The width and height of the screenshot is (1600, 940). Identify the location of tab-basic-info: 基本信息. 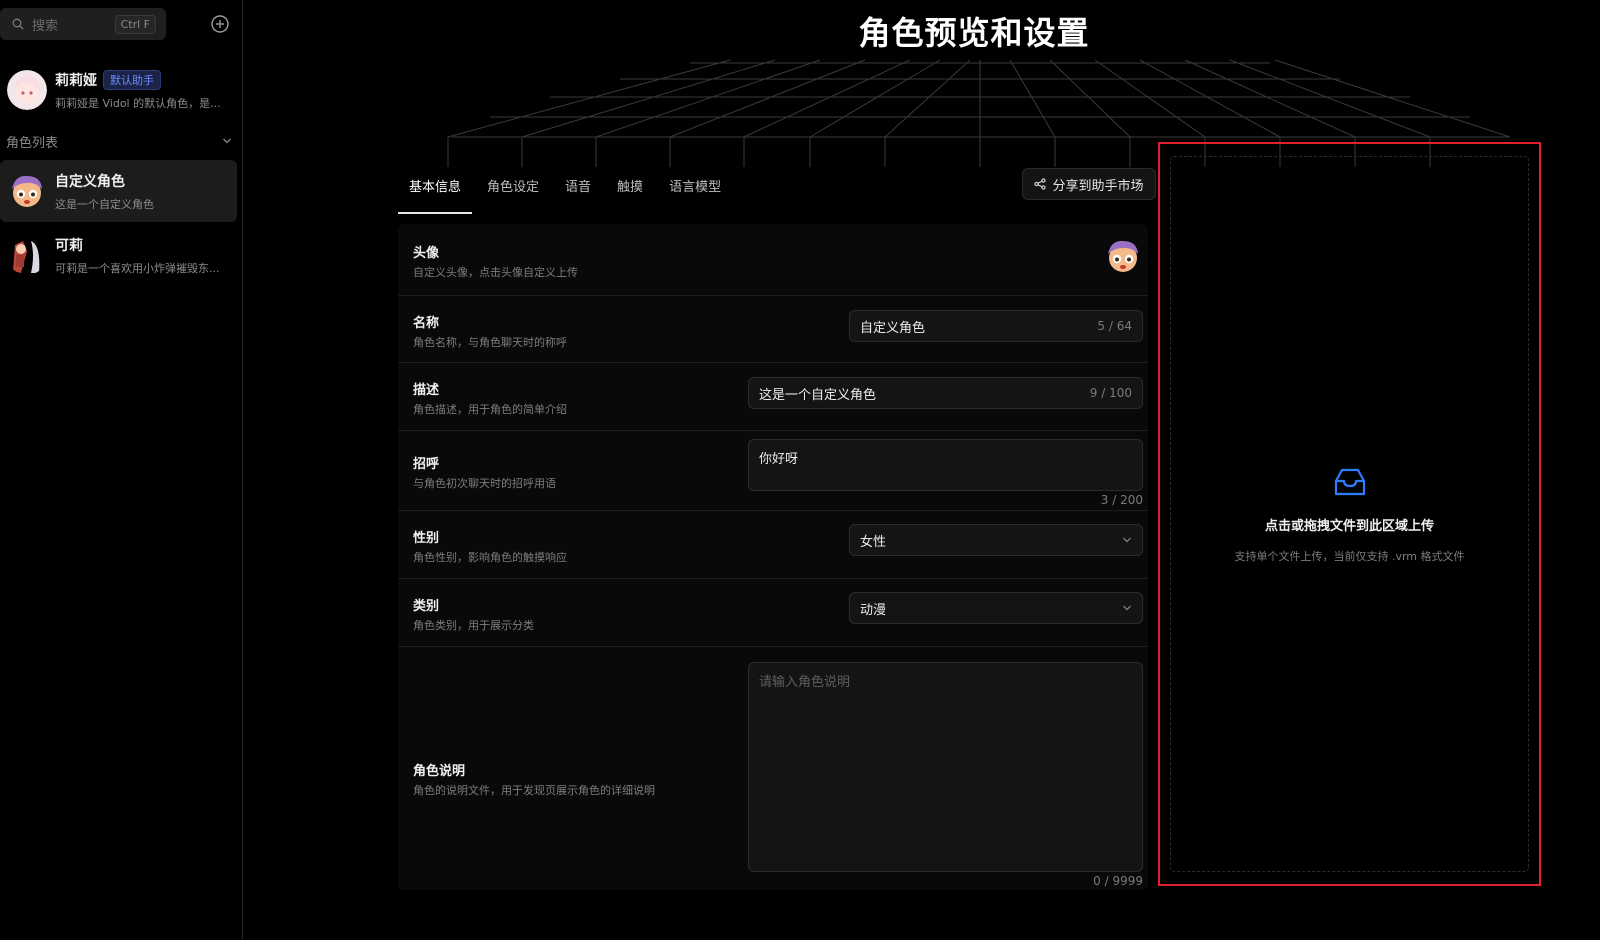
(435, 191).